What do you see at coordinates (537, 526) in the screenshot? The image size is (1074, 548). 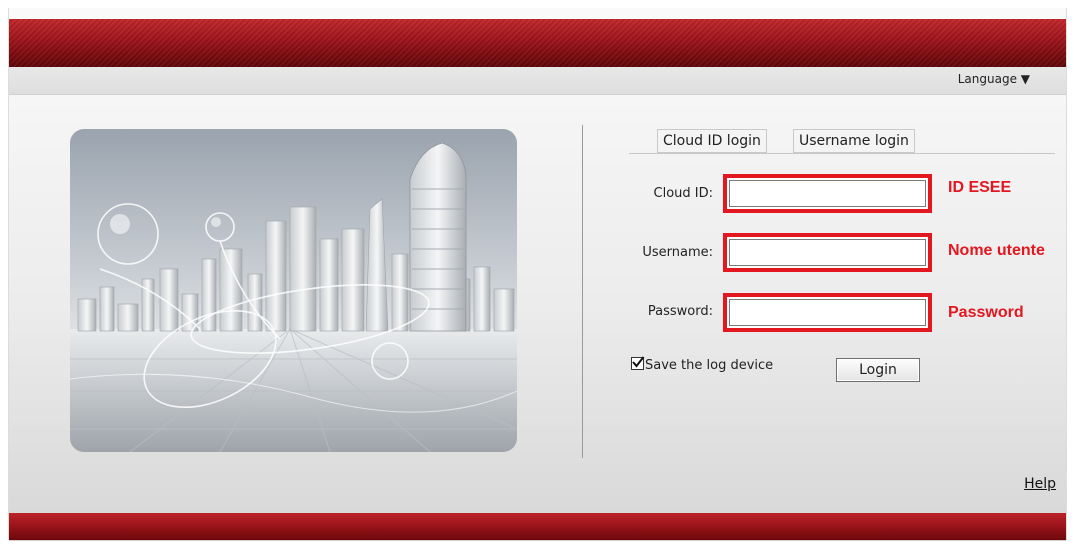 I see `bottom-footer-bar` at bounding box center [537, 526].